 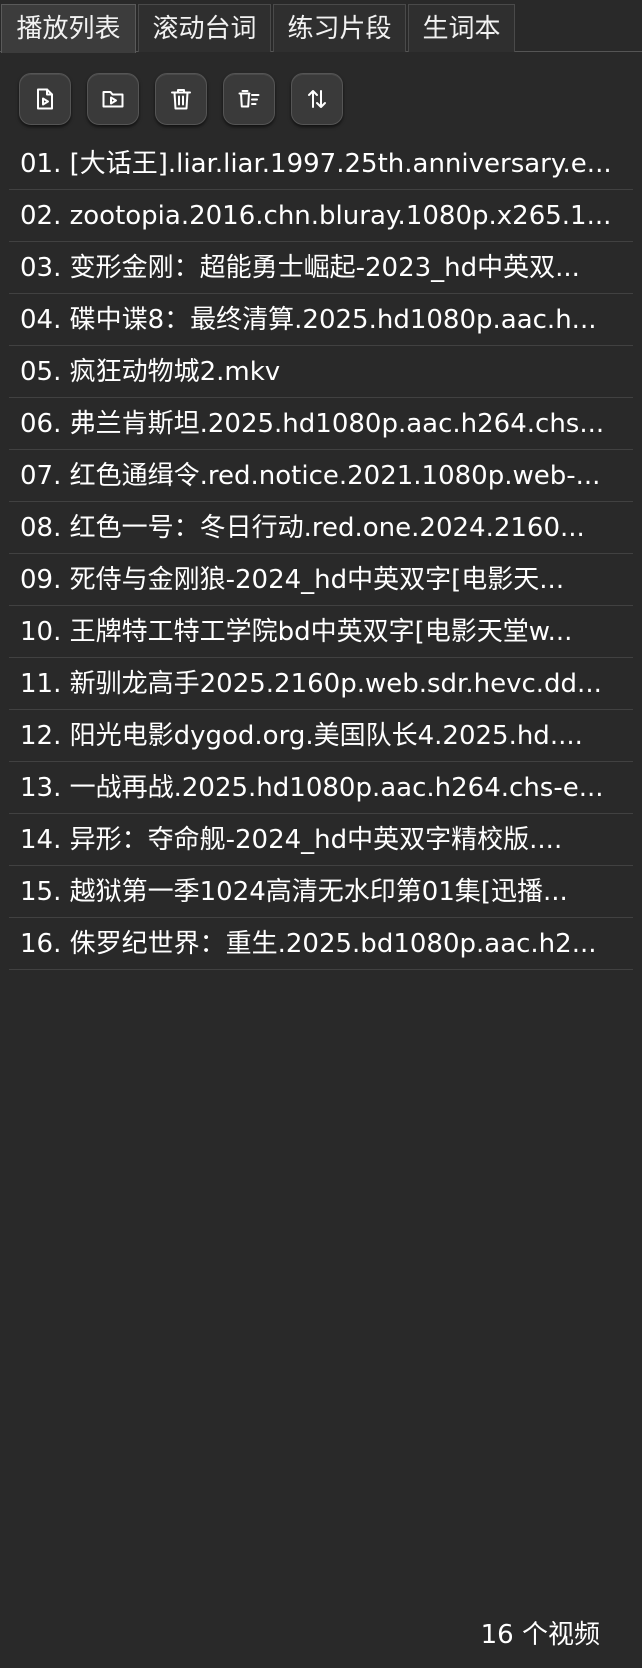 I want to click on delete-icon, so click(x=181, y=99).